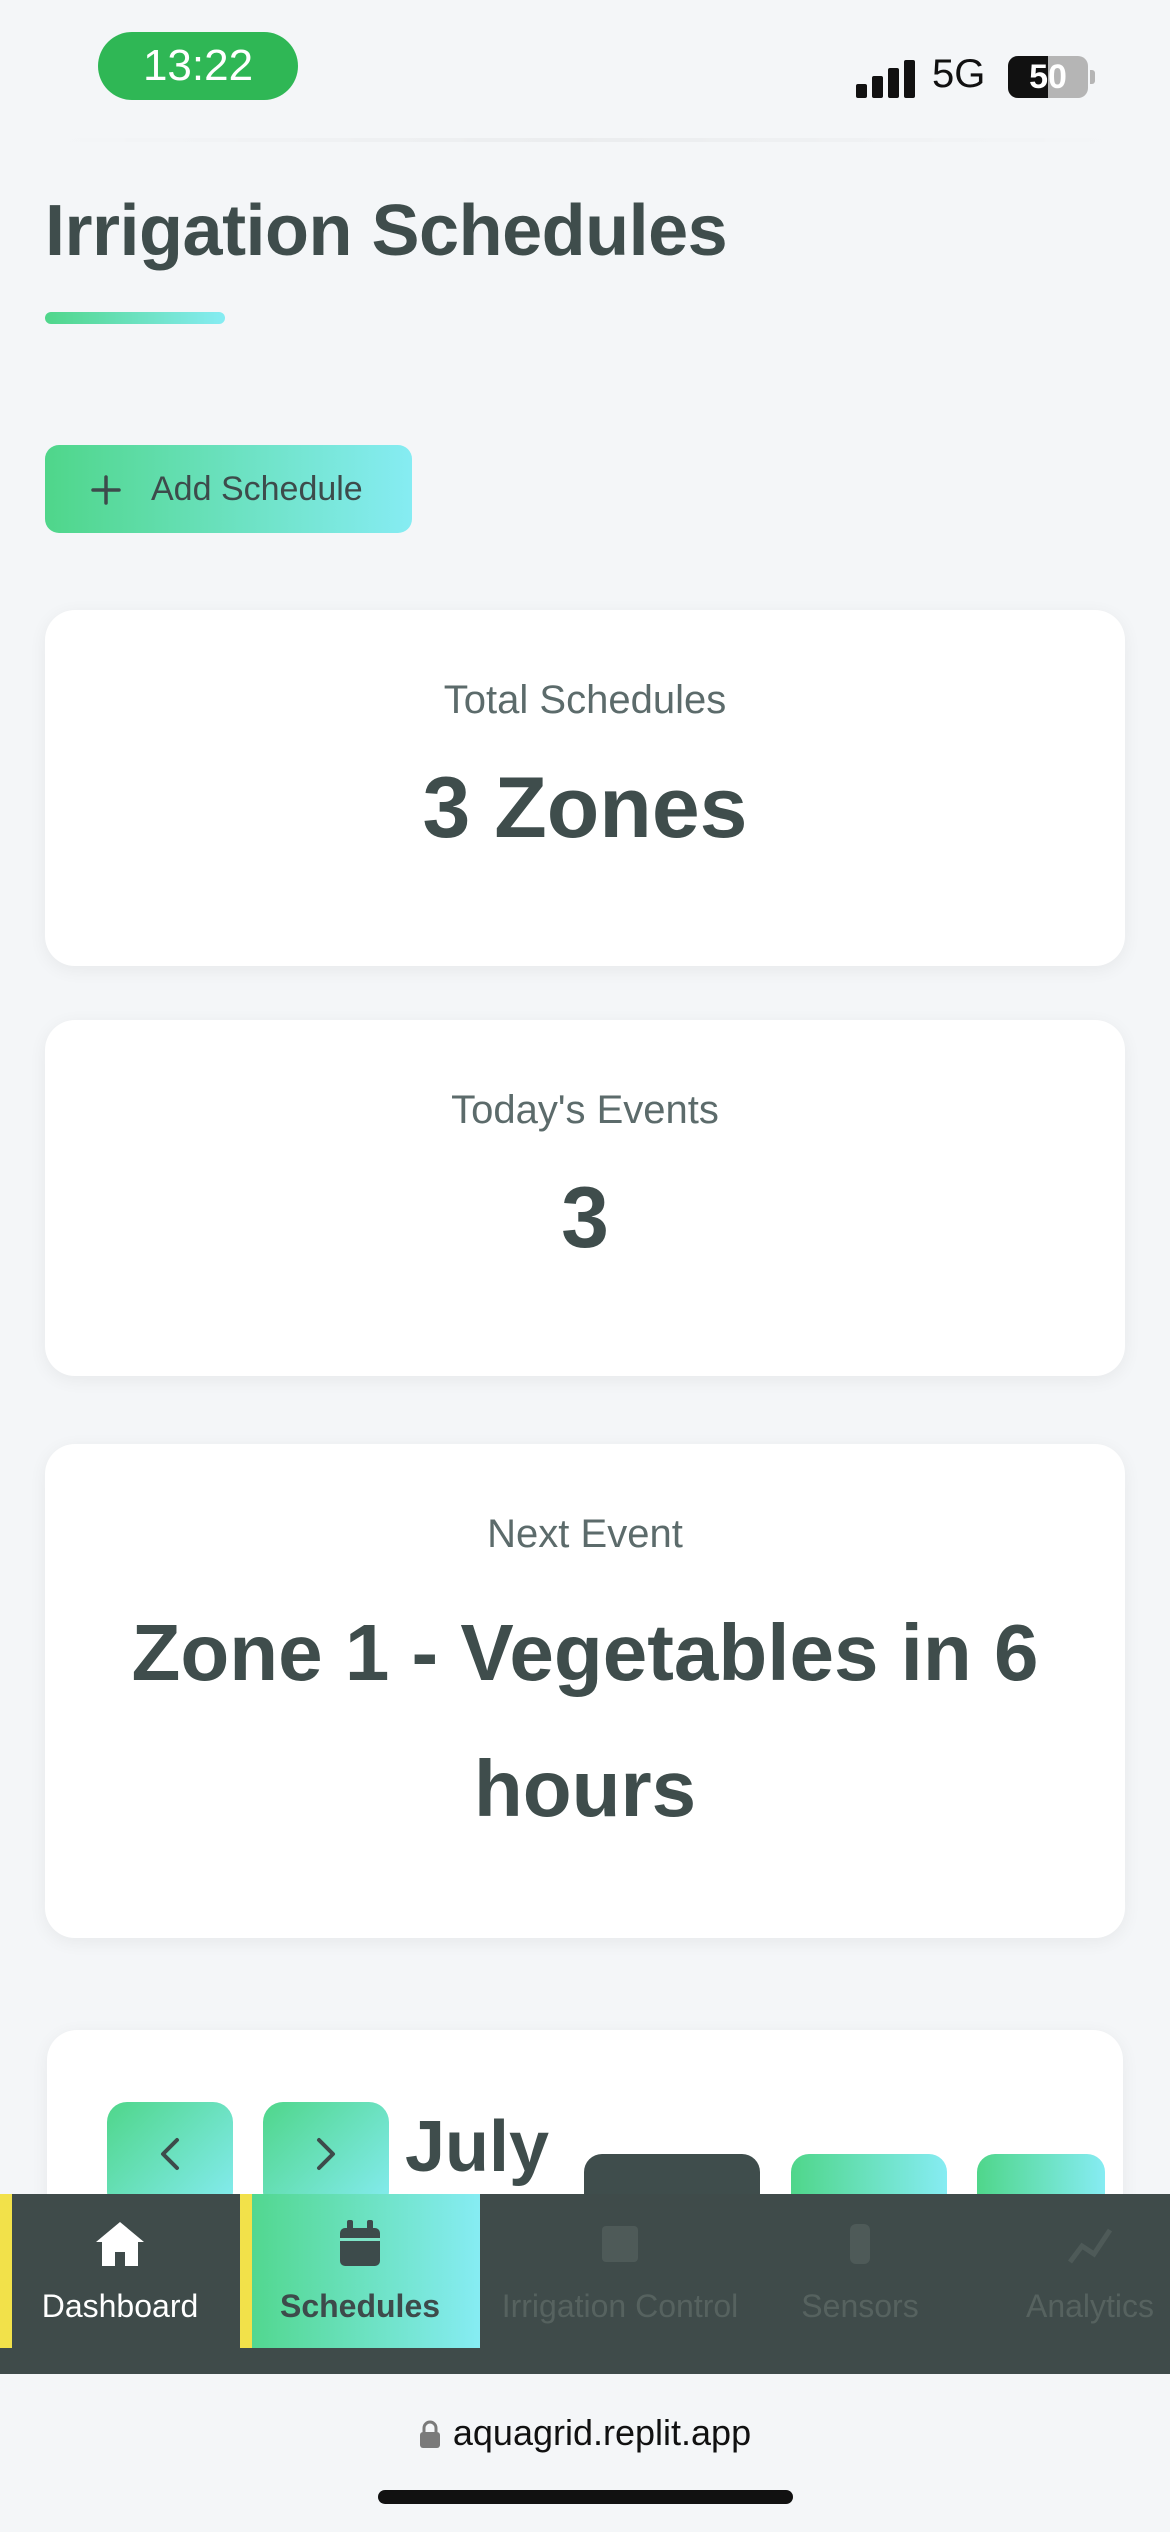  Describe the element at coordinates (620, 2271) in the screenshot. I see `nav-item-irrigation-control: Irrigation Control` at that location.